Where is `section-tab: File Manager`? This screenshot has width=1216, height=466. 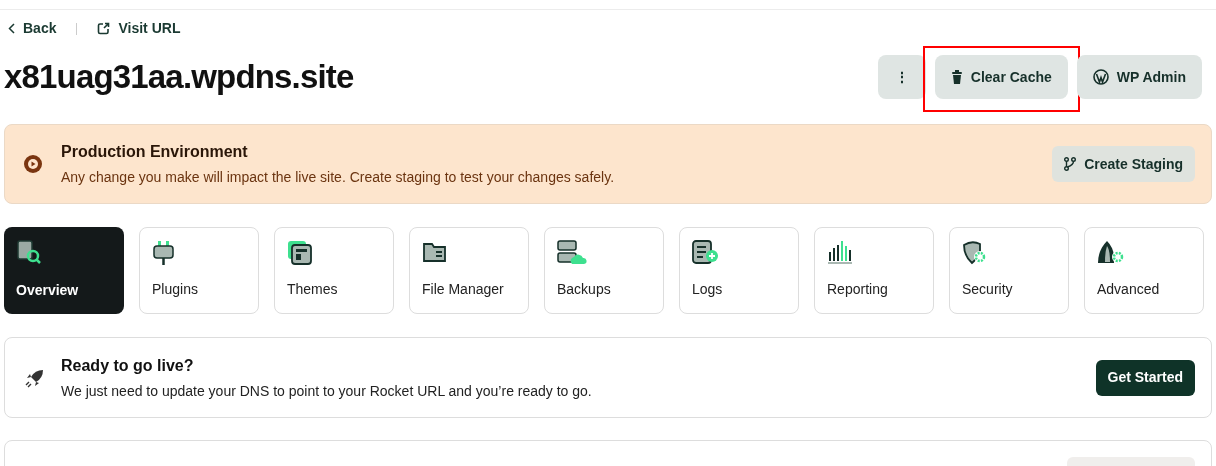 section-tab: File Manager is located at coordinates (469, 270).